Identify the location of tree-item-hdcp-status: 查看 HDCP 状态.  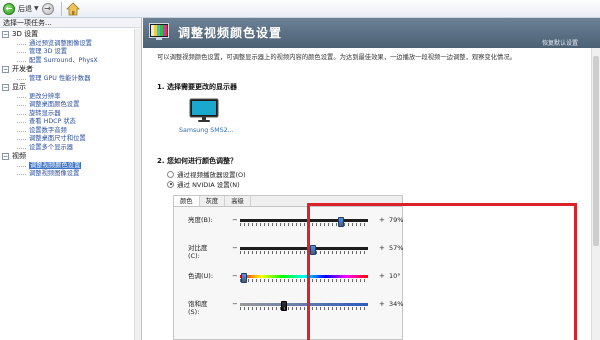
(70, 122).